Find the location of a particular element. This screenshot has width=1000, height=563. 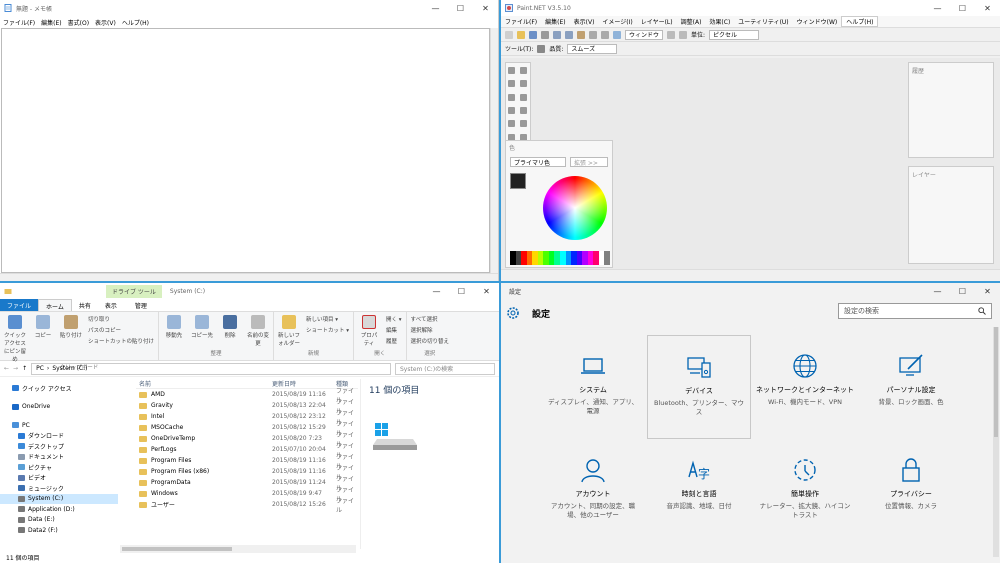

settings-titlebar: 設定 — ☐ ✕ is located at coordinates (750, 291).